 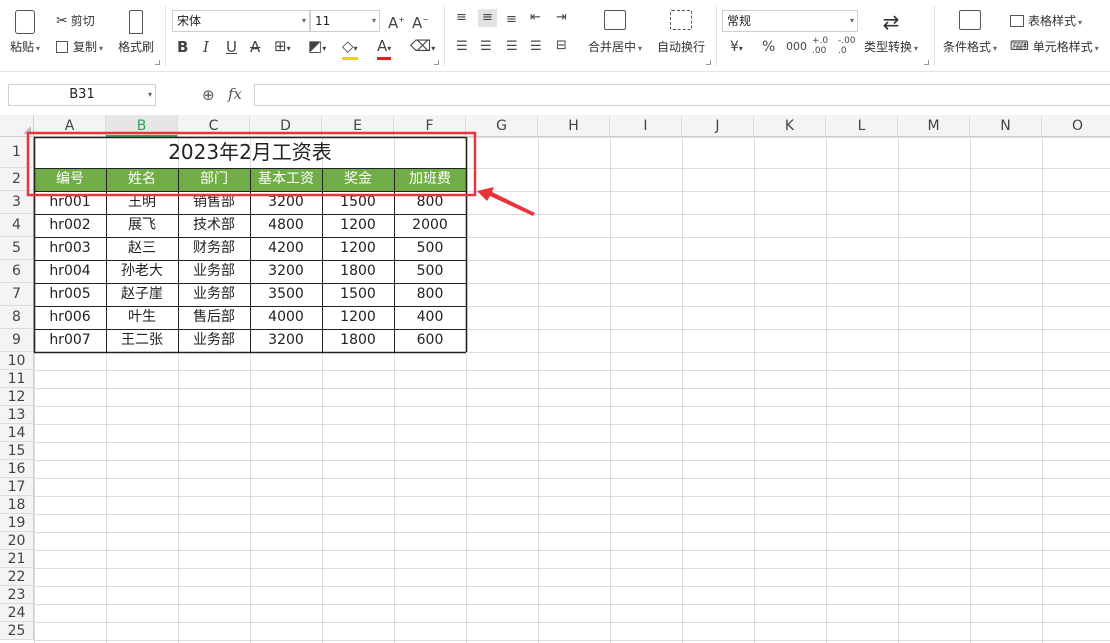 I want to click on alignment-dialog-launcher, so click(x=708, y=62).